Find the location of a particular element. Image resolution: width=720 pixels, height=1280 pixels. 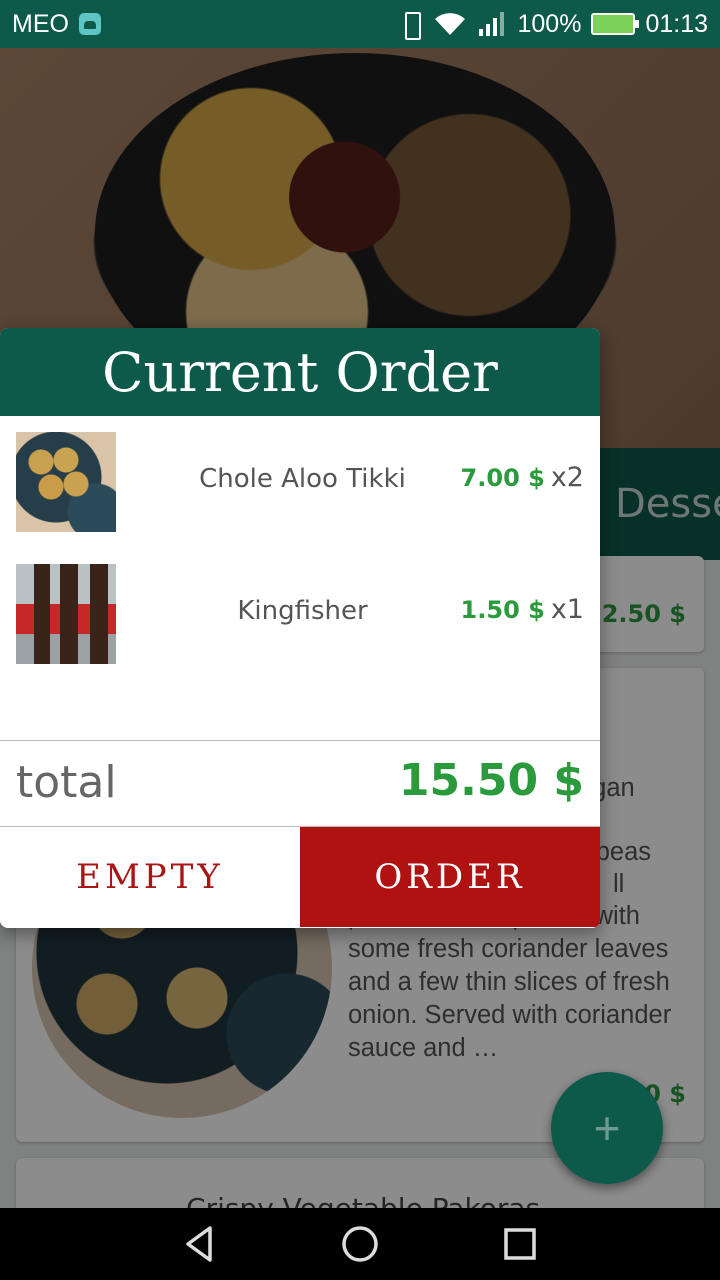

add-button: + is located at coordinates (607, 1128).